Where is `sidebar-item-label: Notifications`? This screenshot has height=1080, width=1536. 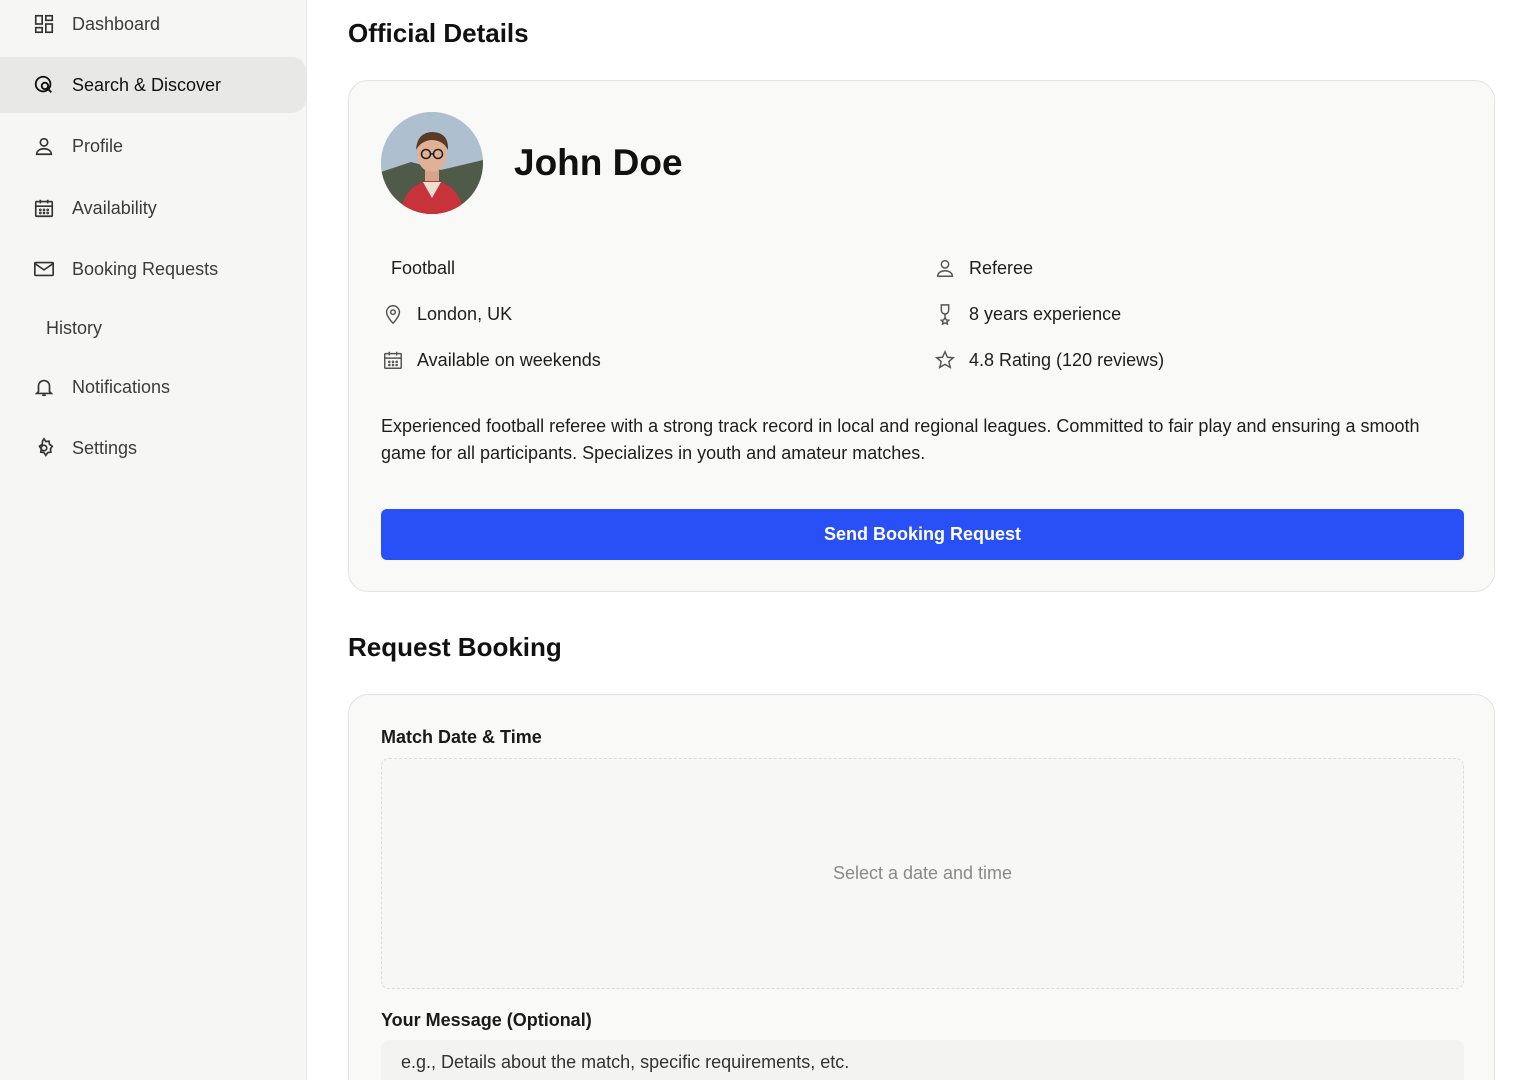 sidebar-item-label: Notifications is located at coordinates (121, 386).